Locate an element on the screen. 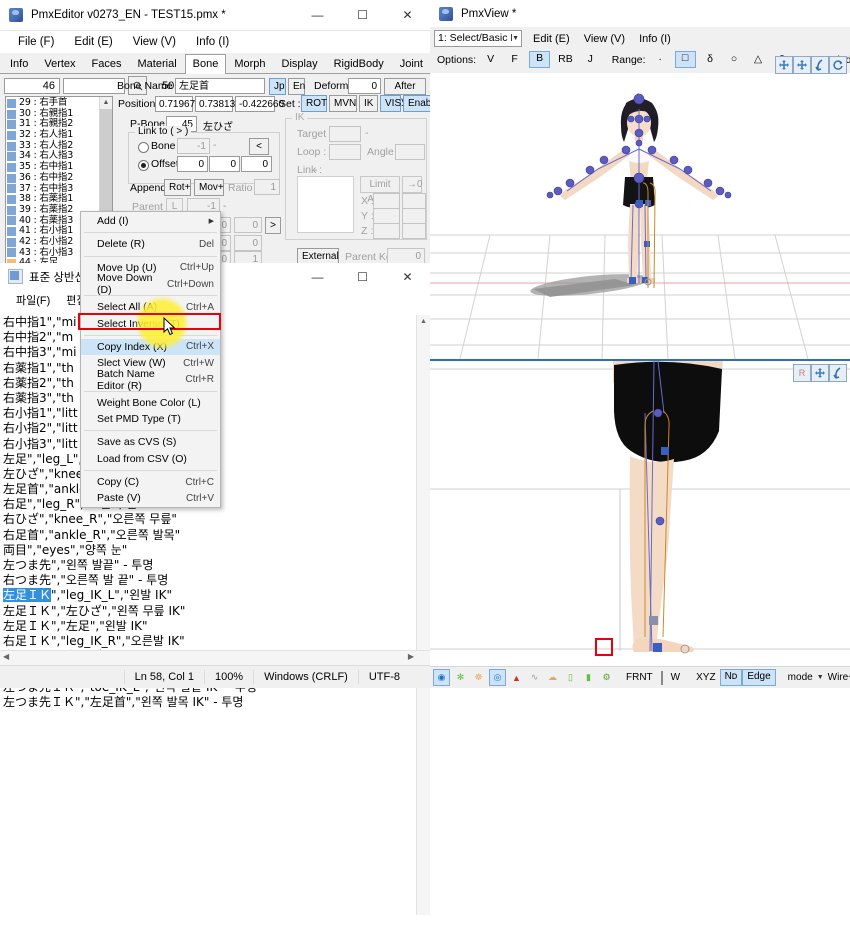  option-rb: RB is located at coordinates (565, 59).